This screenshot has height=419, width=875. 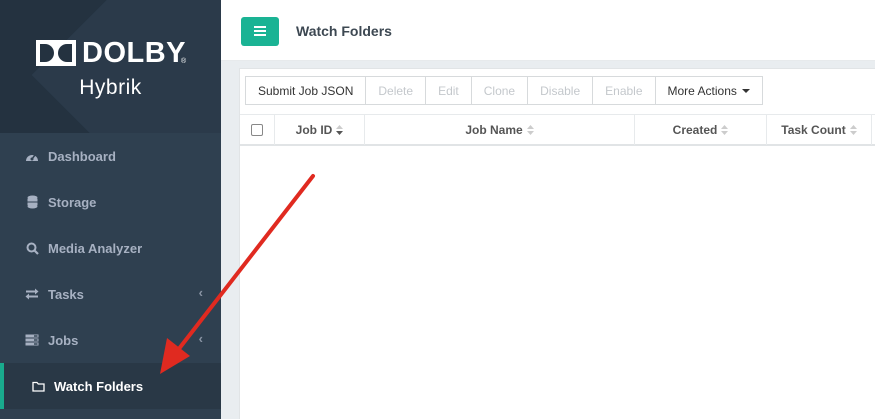 What do you see at coordinates (494, 130) in the screenshot?
I see `column-header-label: Job Name` at bounding box center [494, 130].